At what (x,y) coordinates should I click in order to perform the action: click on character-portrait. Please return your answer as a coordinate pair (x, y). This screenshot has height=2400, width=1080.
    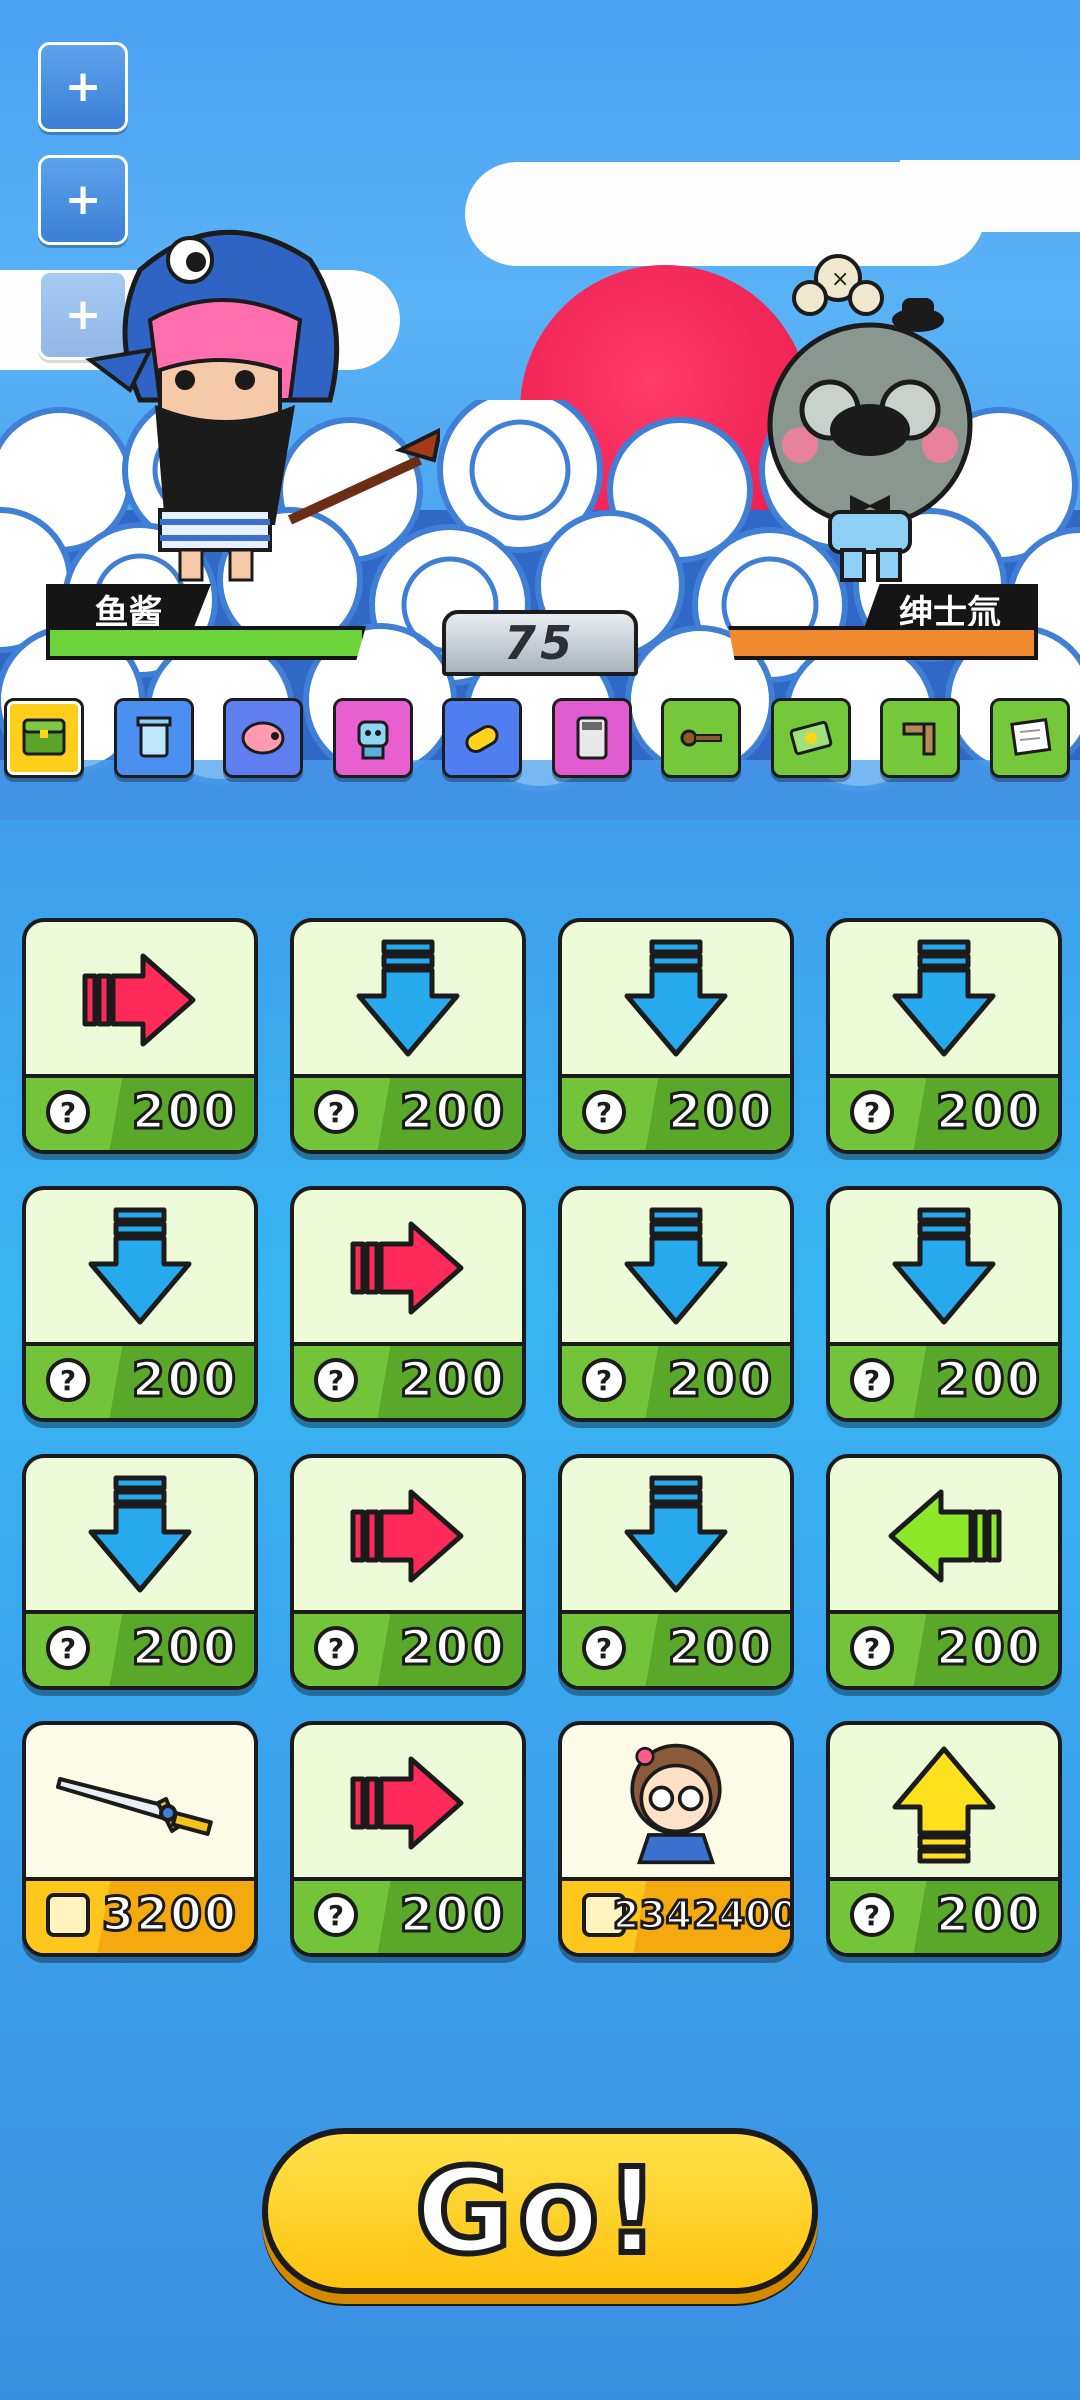
    Looking at the image, I should click on (676, 1804).